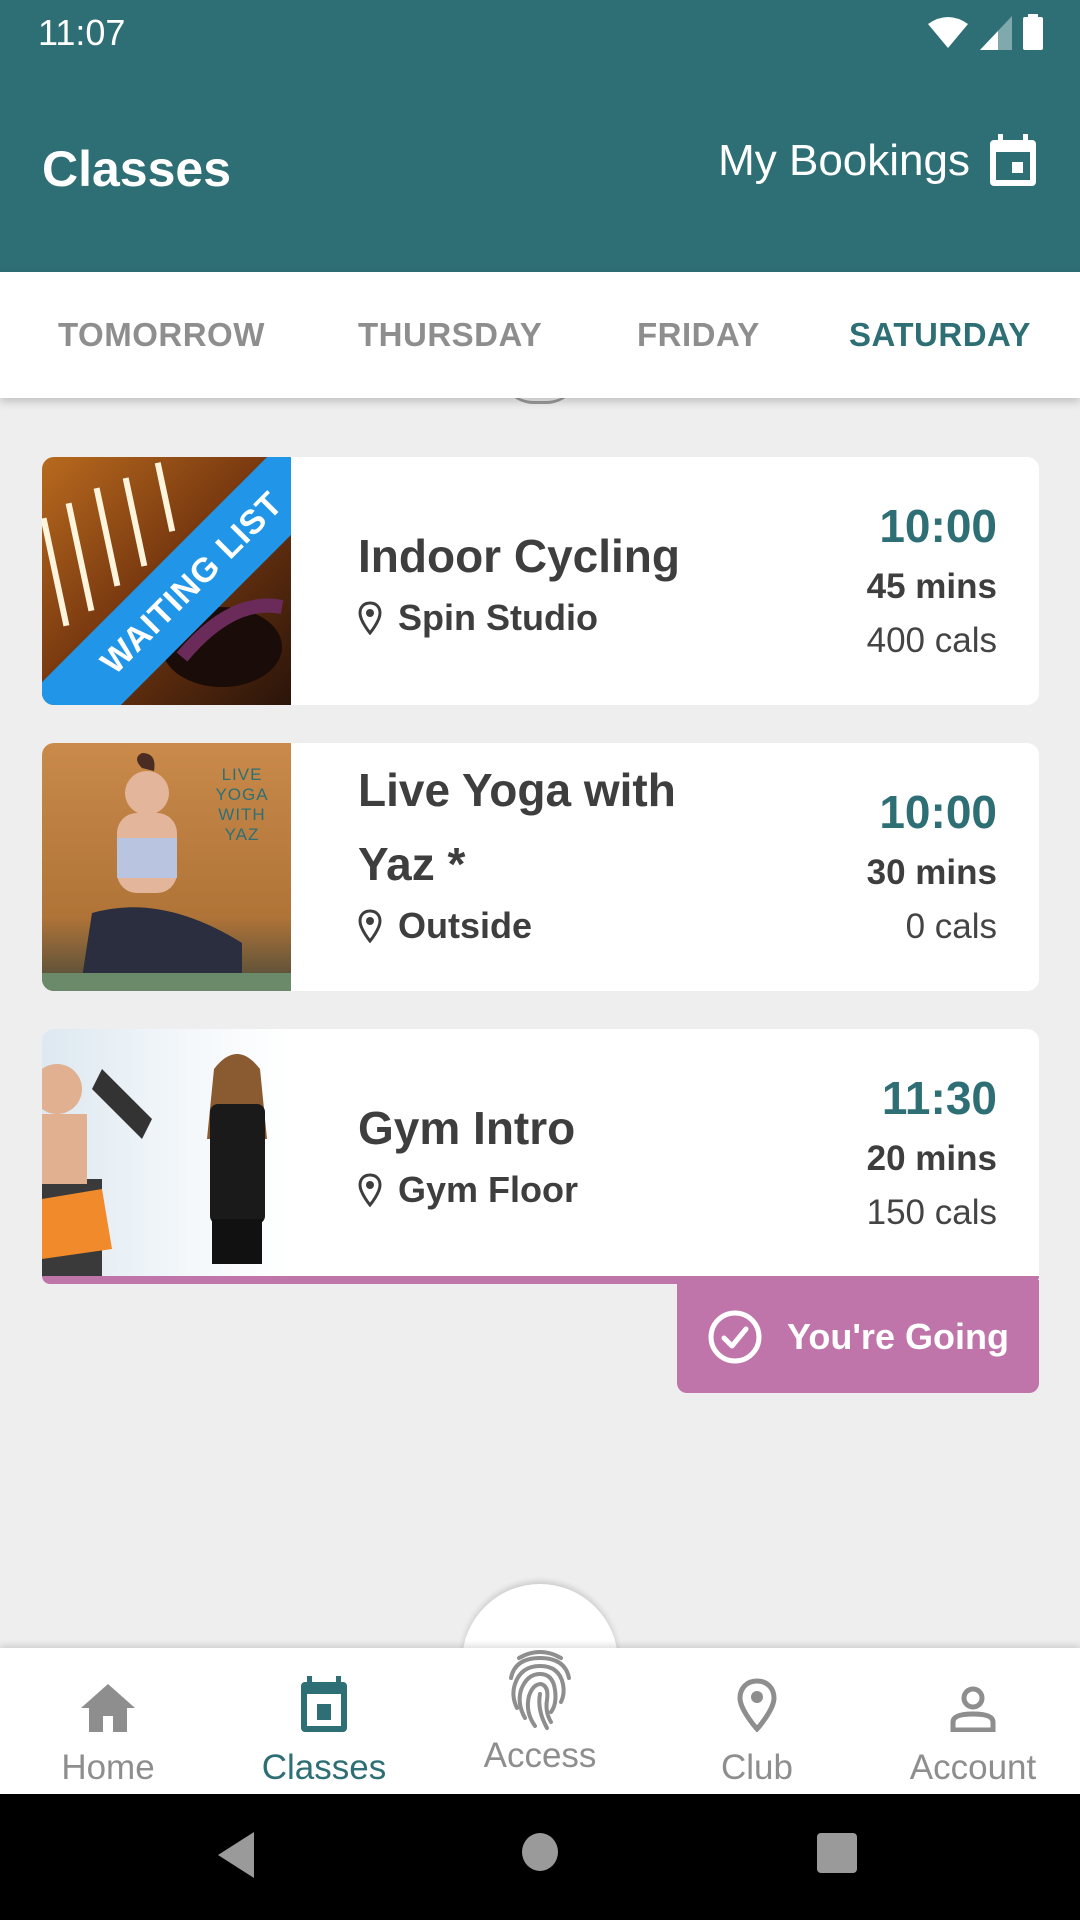  Describe the element at coordinates (735, 1336) in the screenshot. I see `check-circle-icon` at that location.